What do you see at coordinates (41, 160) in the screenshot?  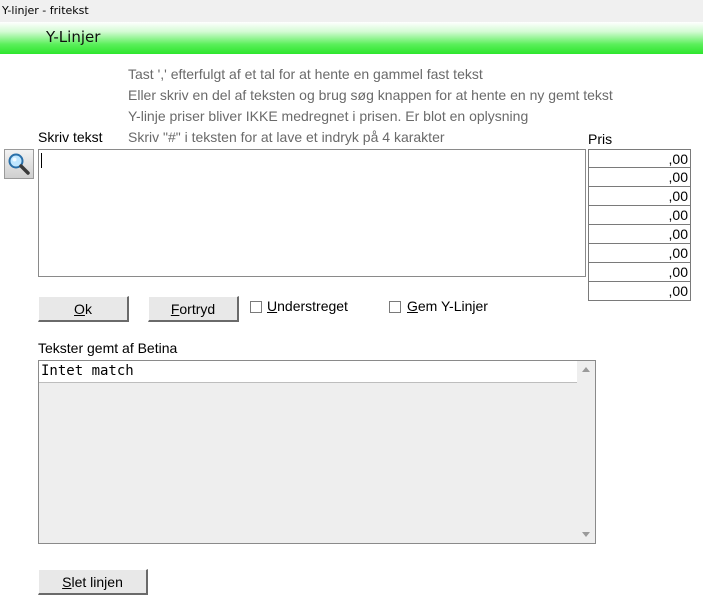 I see `text-caret` at bounding box center [41, 160].